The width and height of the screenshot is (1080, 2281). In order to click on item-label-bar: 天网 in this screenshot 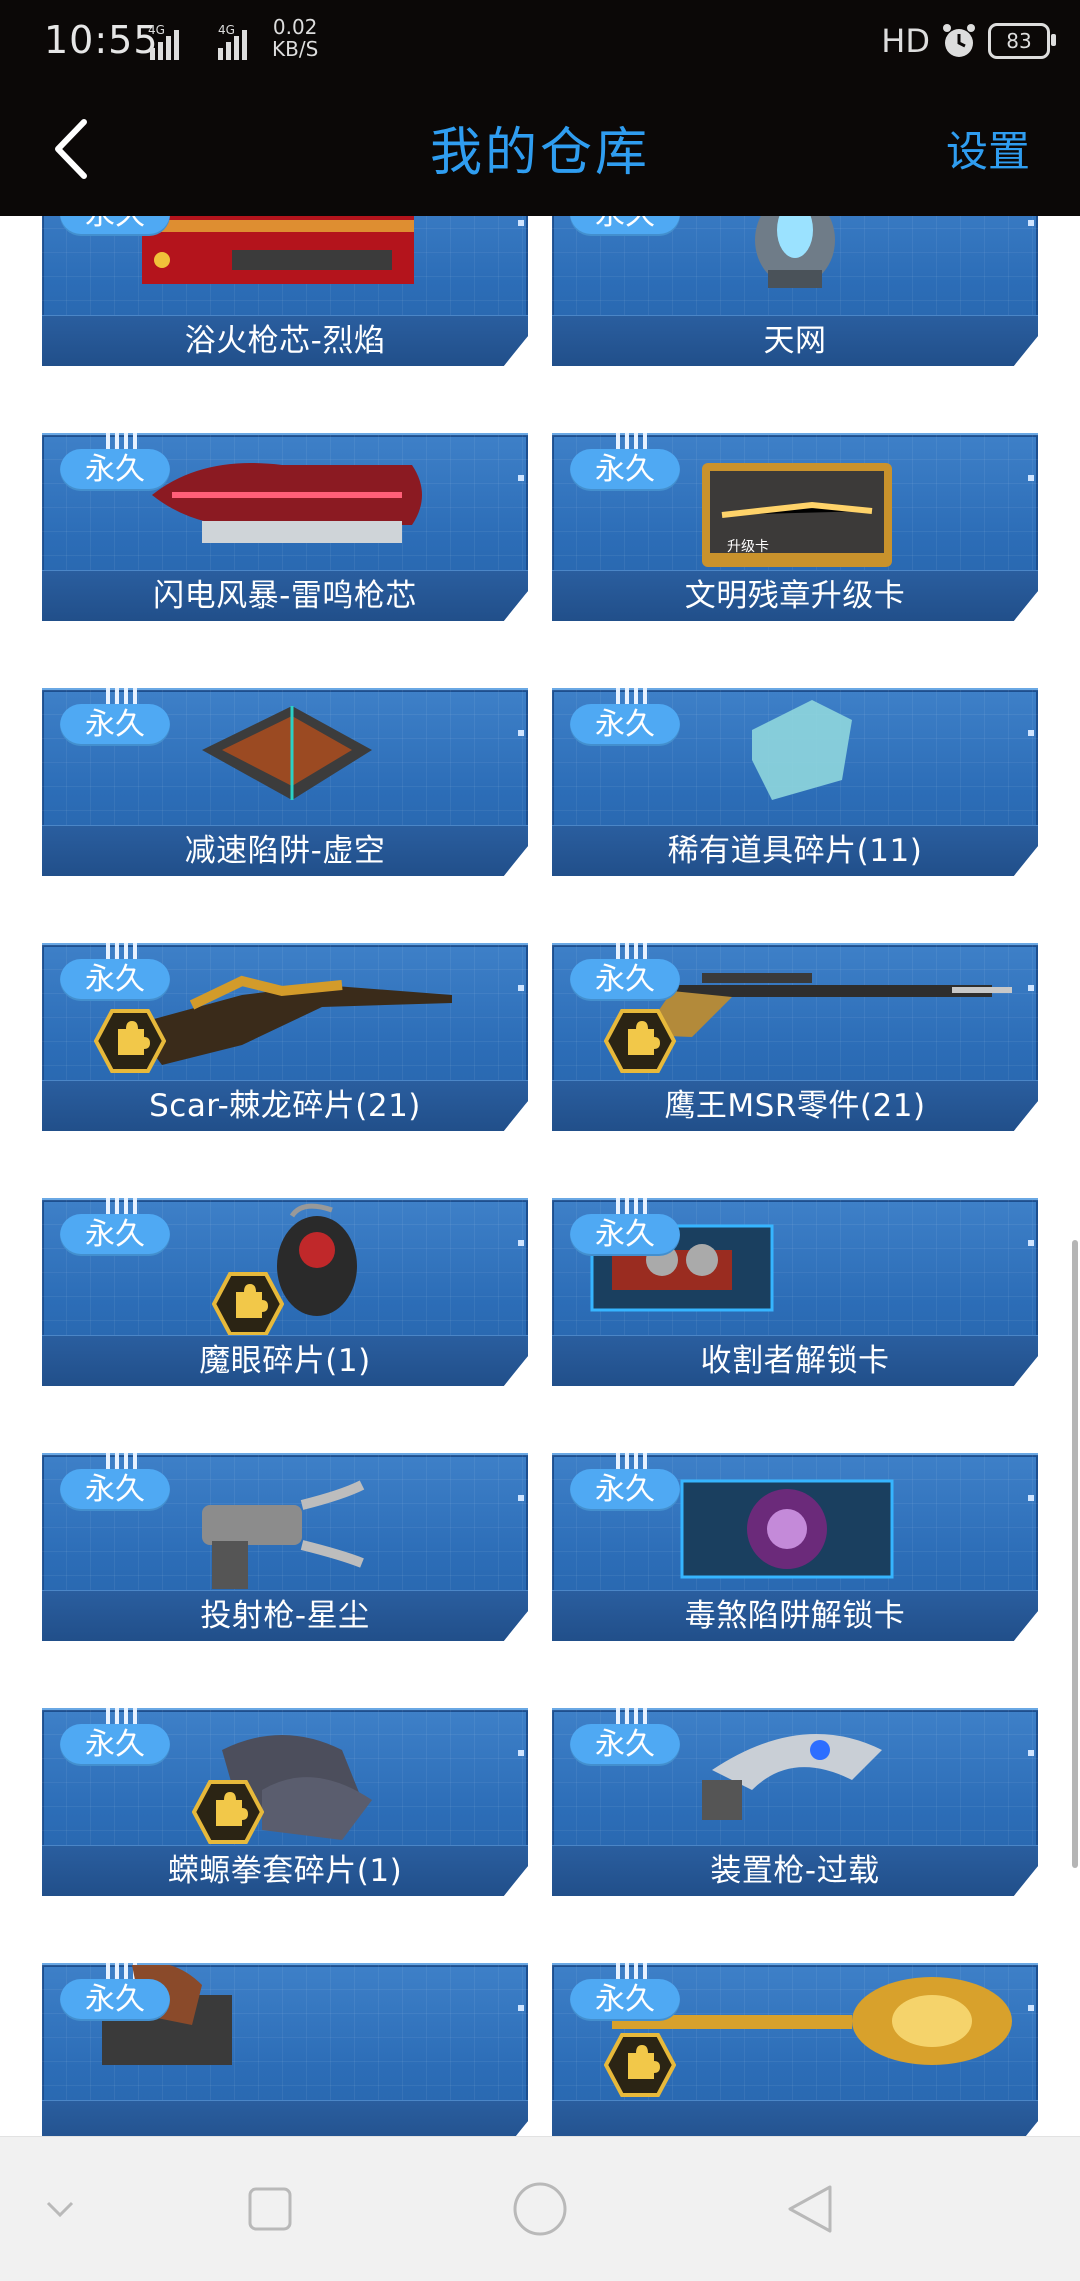, I will do `click(795, 340)`.